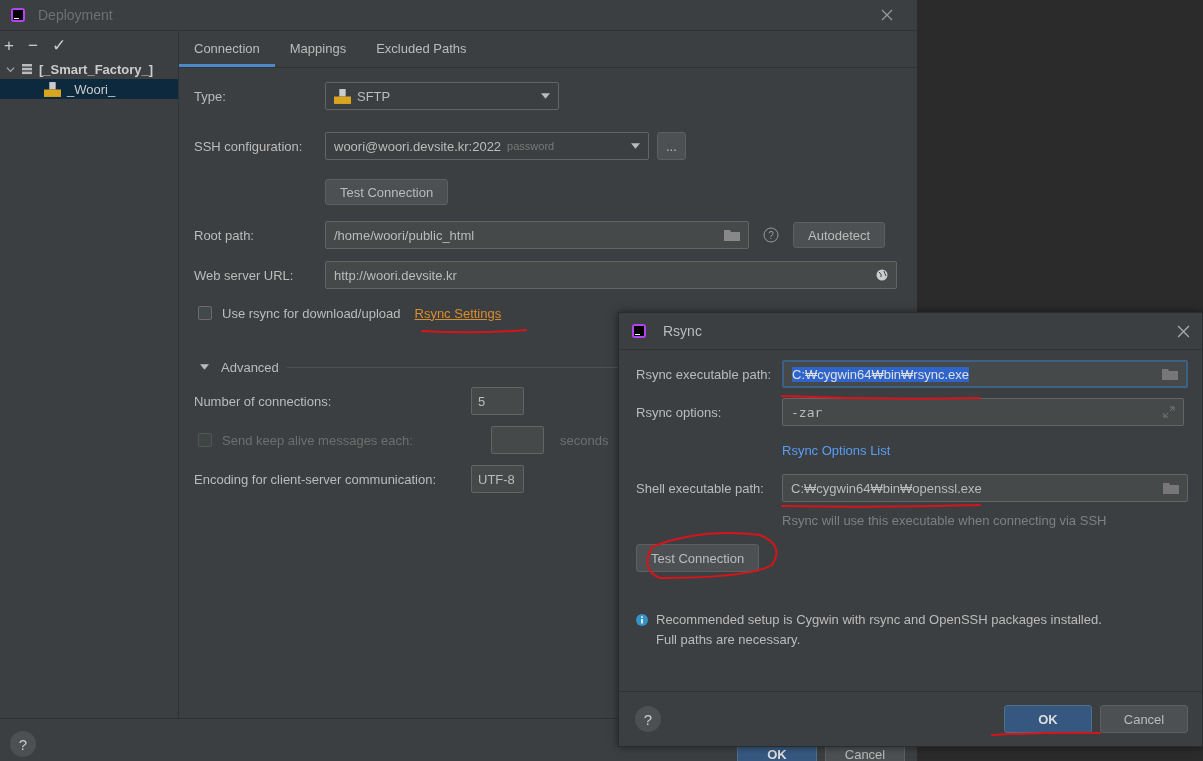 The height and width of the screenshot is (761, 1203). Describe the element at coordinates (497, 401) in the screenshot. I see `connections-field: 5` at that location.